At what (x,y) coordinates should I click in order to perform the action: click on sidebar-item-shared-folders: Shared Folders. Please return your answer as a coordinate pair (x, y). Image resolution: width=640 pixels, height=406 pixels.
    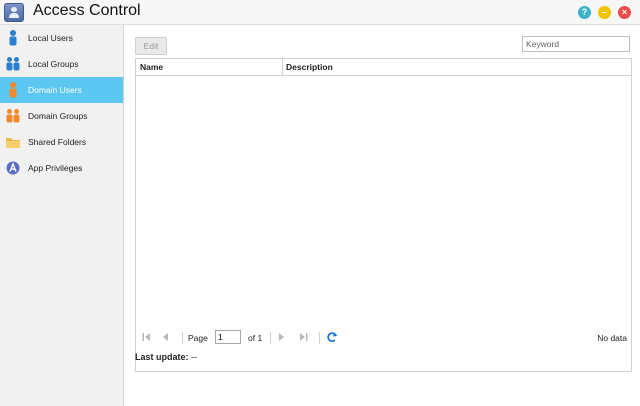
    Looking at the image, I should click on (61, 142).